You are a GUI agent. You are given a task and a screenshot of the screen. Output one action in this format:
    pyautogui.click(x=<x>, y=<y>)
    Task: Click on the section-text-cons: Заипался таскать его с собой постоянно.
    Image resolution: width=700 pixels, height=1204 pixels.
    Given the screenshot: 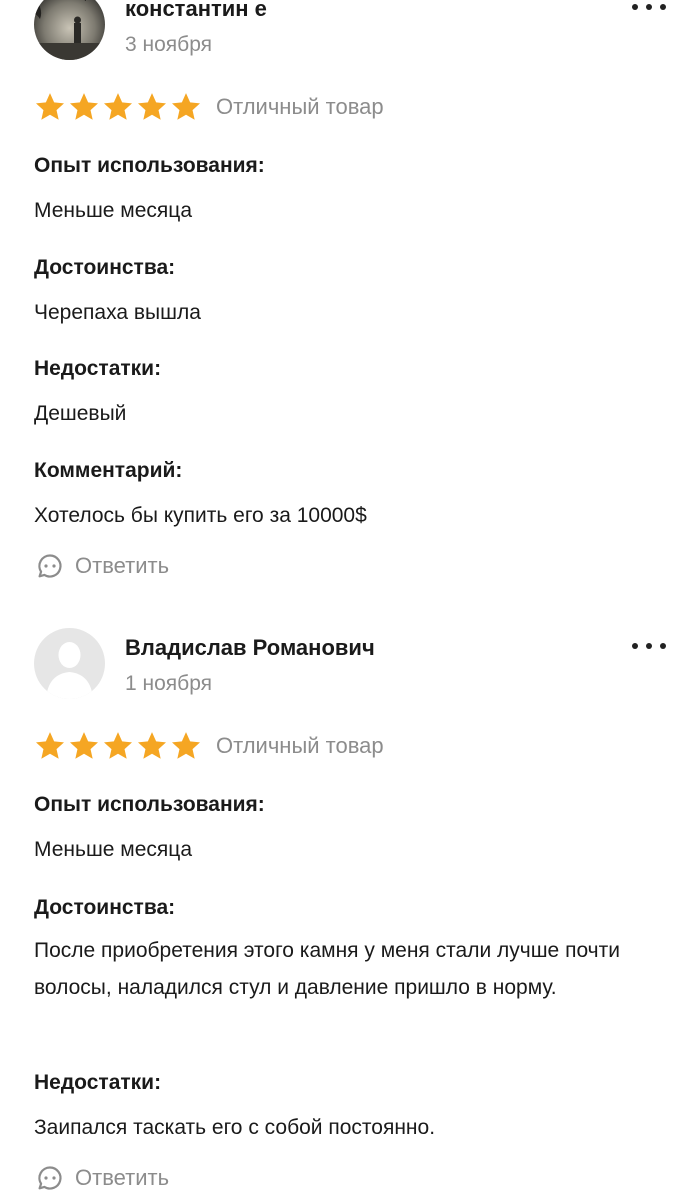 What is the action you would take?
    pyautogui.click(x=235, y=1127)
    